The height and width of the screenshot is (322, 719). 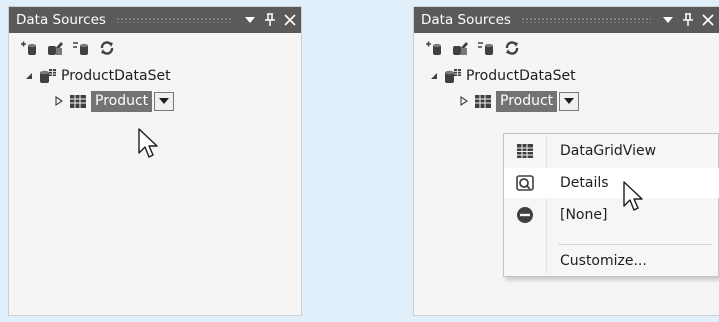 I want to click on menu-item-label: [None], so click(x=584, y=215).